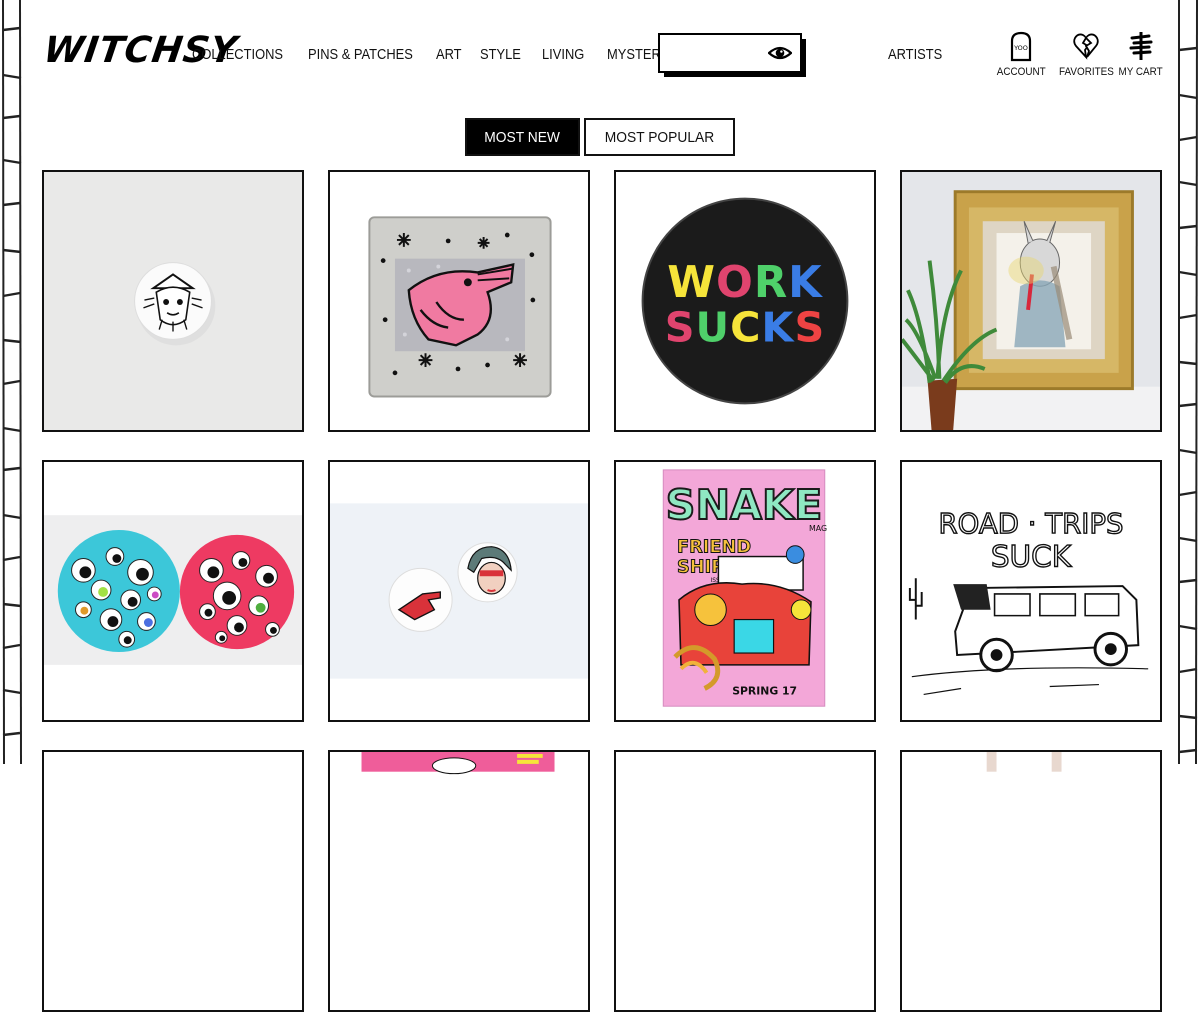  I want to click on eye-search-icon, so click(780, 53).